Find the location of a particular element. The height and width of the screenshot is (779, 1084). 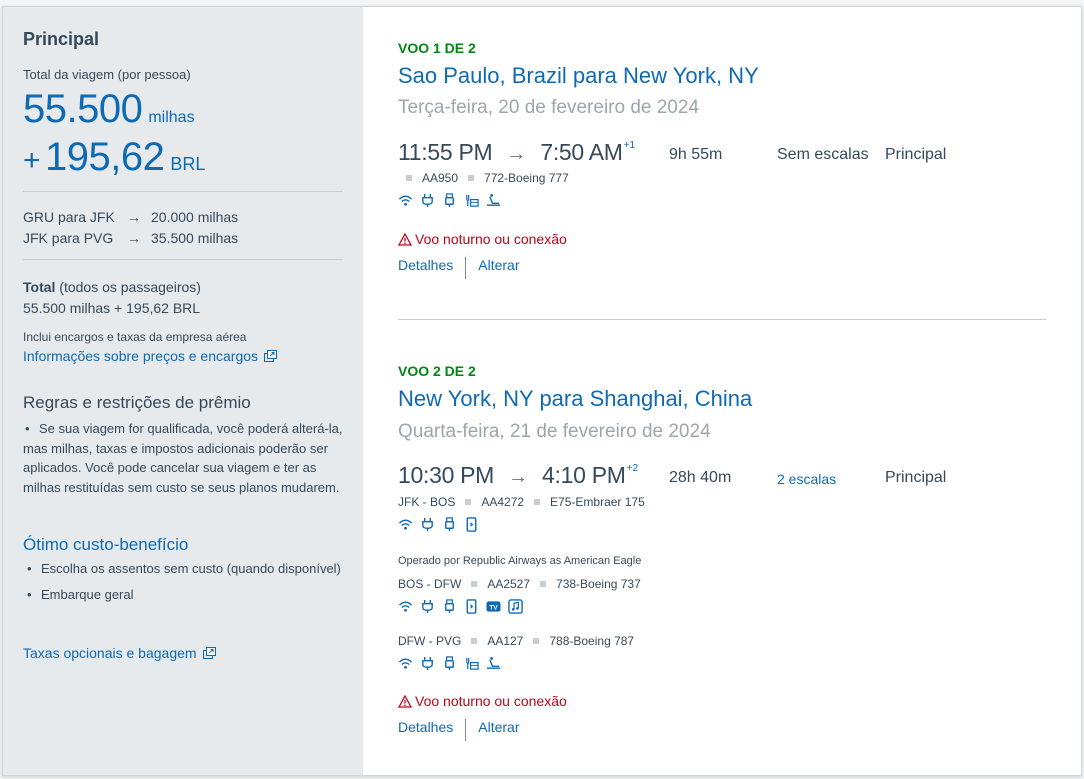

cash-price: + 195,62 BRL is located at coordinates (114, 157).